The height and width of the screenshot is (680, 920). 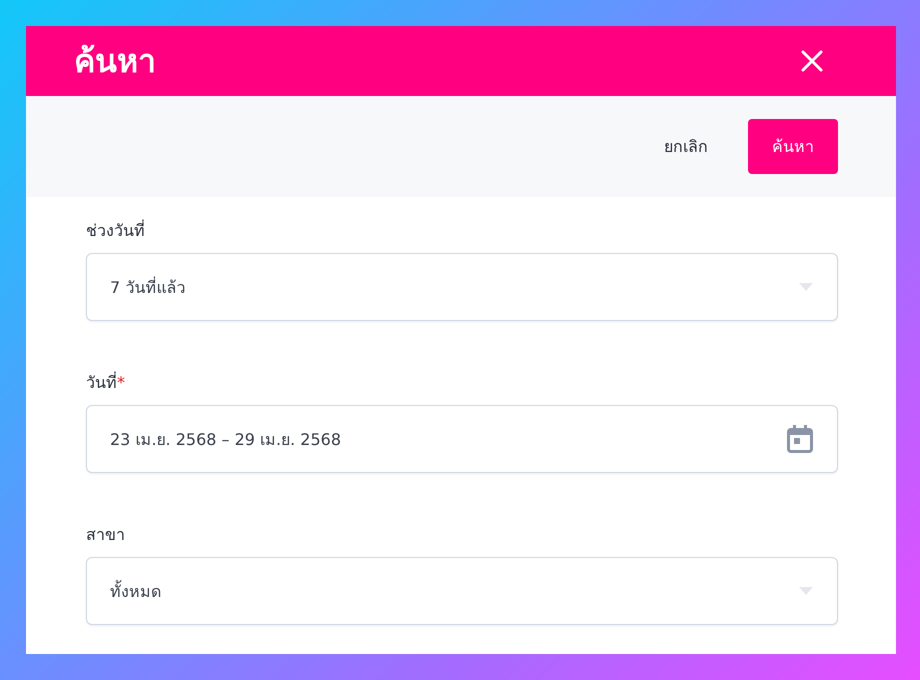 What do you see at coordinates (101, 382) in the screenshot?
I see `field-label: วันที่` at bounding box center [101, 382].